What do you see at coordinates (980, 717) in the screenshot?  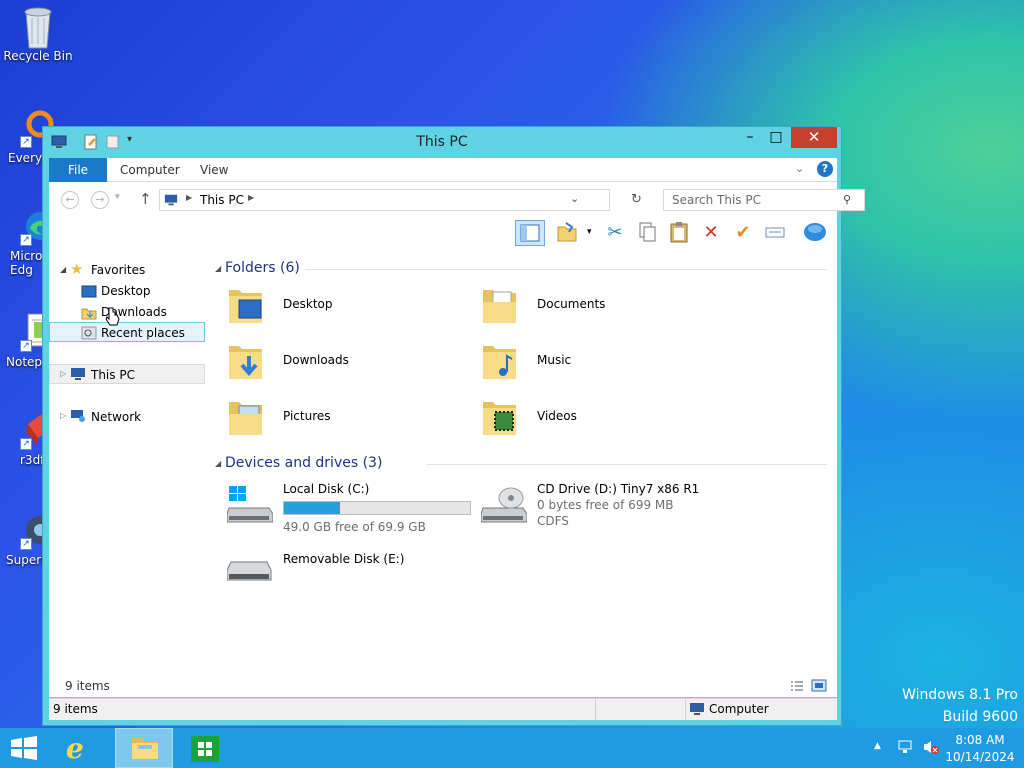 I see `watermark-build: Build 9600` at bounding box center [980, 717].